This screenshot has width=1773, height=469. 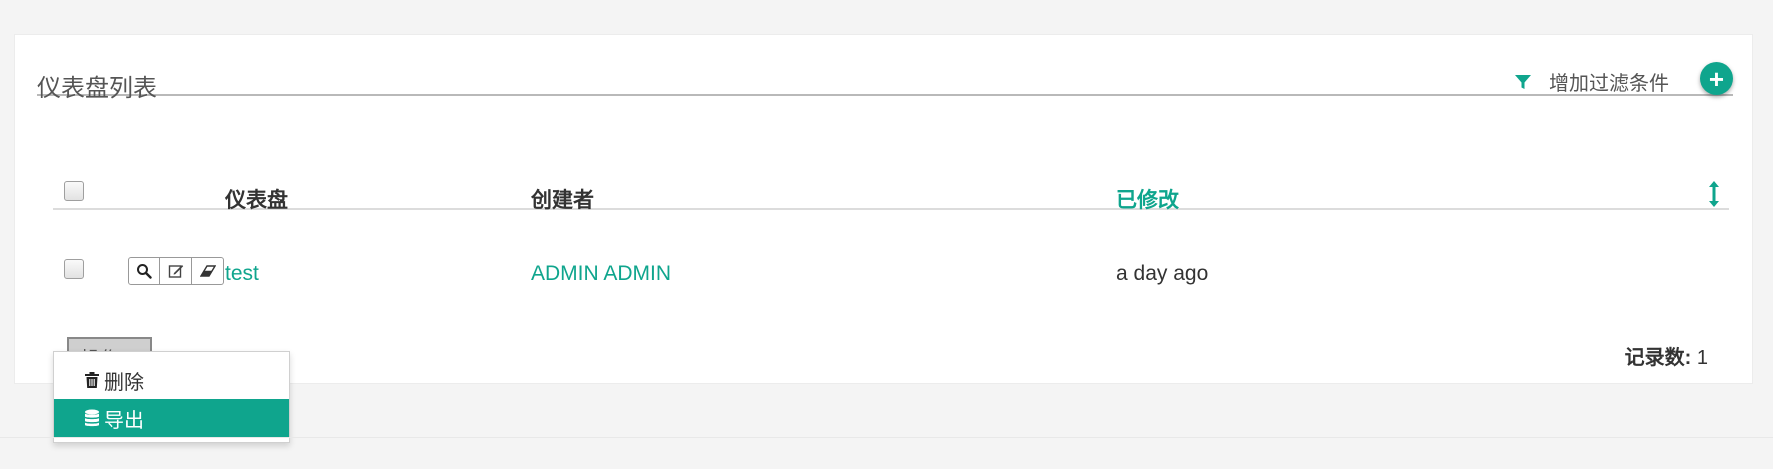 I want to click on record-count: 记录数: 1, so click(x=1666, y=355).